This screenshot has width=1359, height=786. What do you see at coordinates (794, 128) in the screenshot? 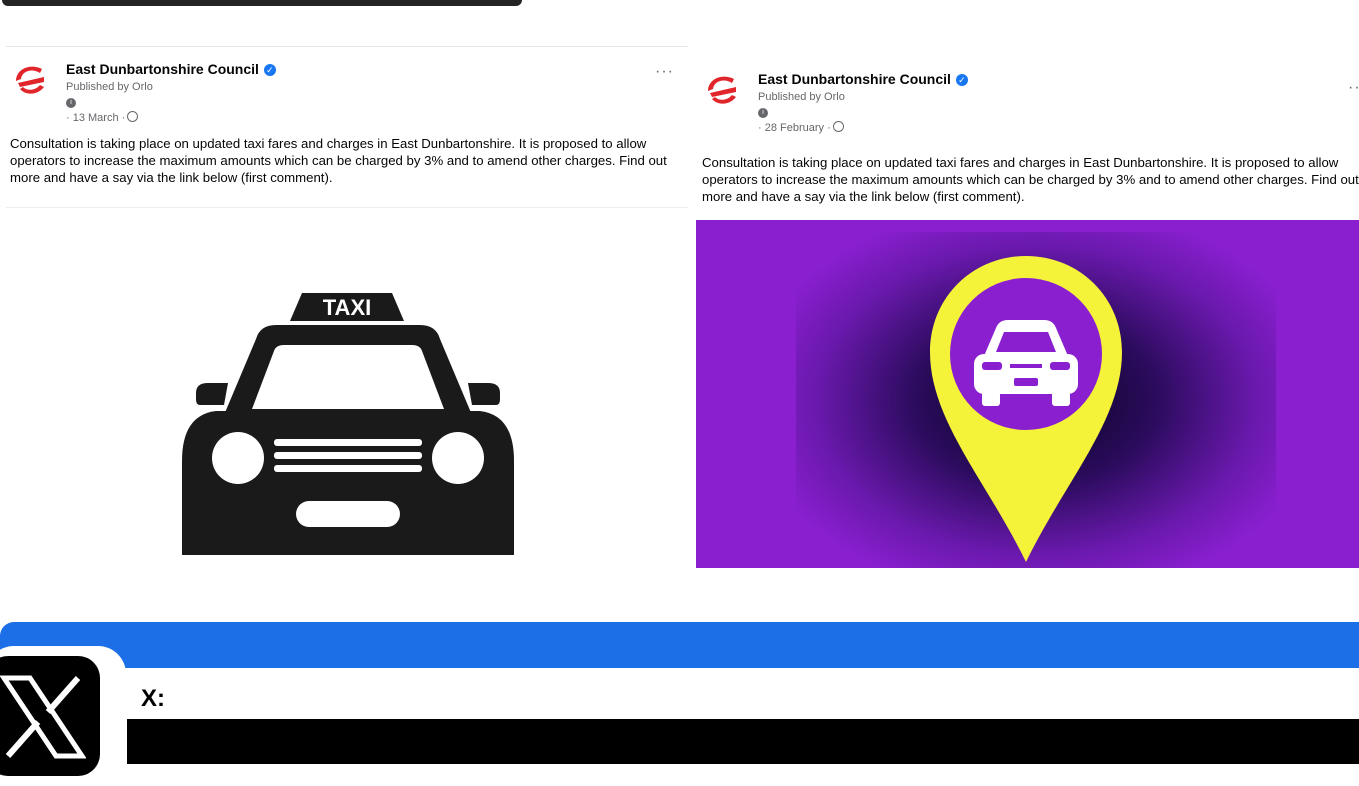
I see `post-date-text: · 28 February ·` at bounding box center [794, 128].